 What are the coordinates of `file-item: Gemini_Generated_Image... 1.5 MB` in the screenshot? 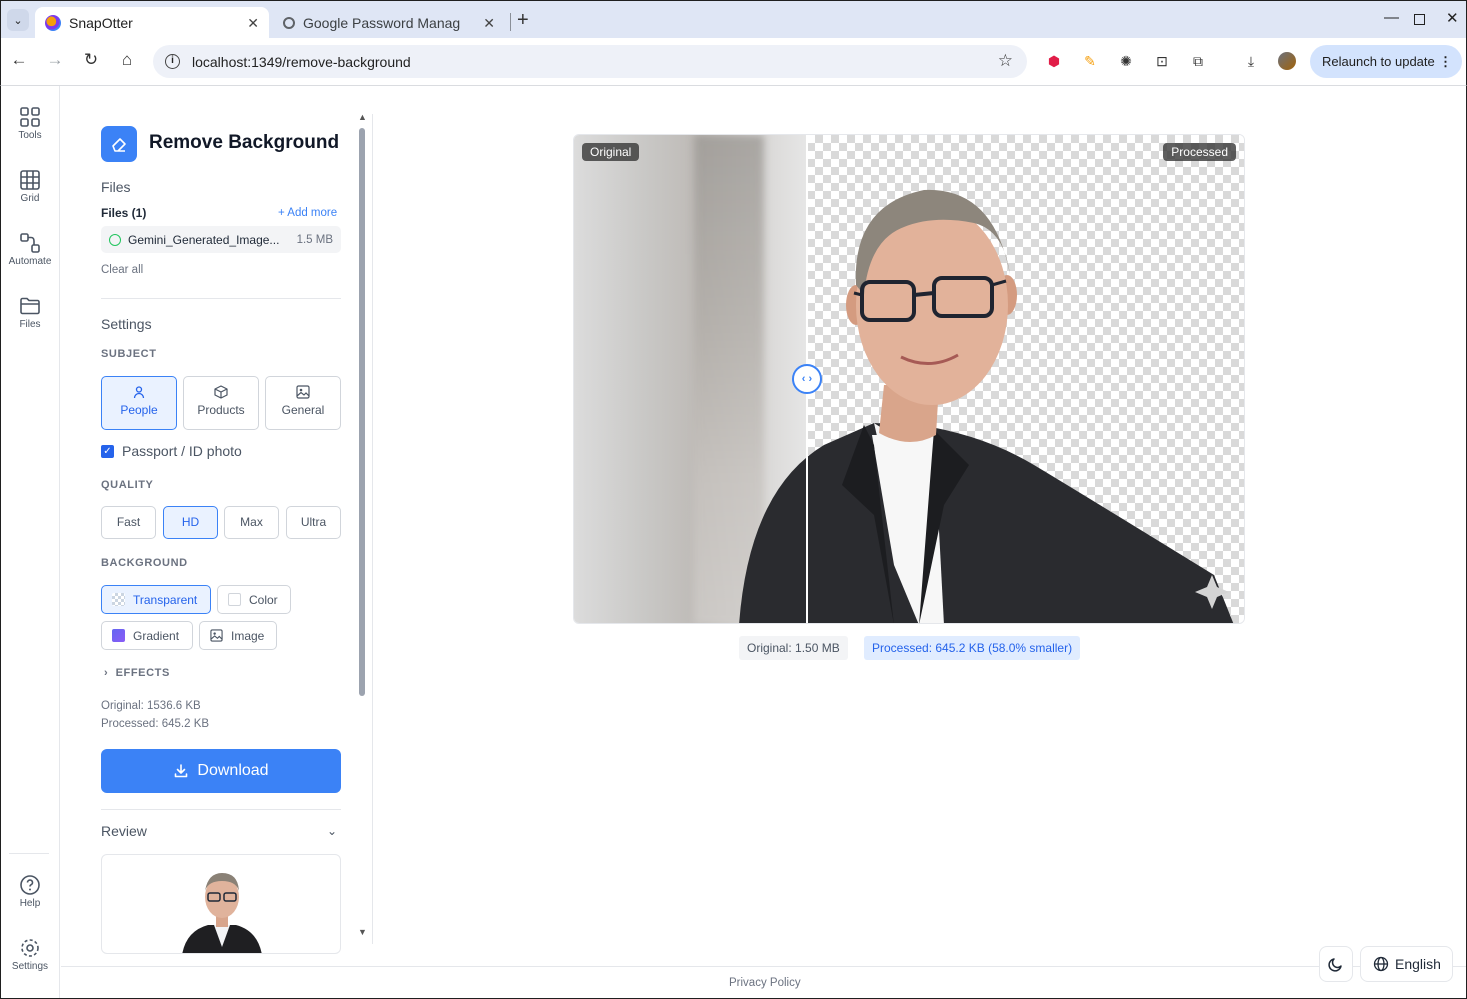 It's located at (221, 239).